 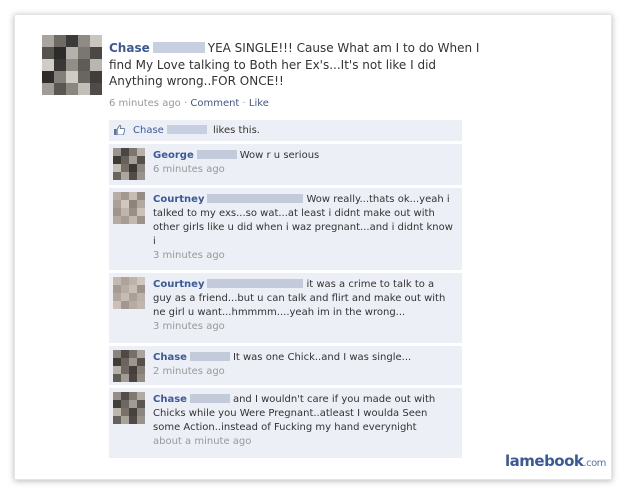 I want to click on watermark-tld: .com, so click(x=594, y=463).